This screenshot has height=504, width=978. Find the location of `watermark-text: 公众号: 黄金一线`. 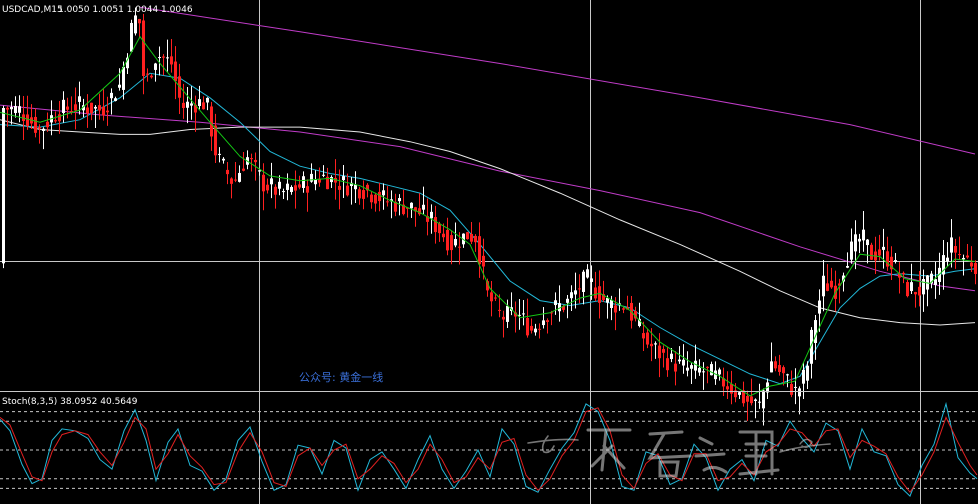

watermark-text: 公众号: 黄金一线 is located at coordinates (341, 377).